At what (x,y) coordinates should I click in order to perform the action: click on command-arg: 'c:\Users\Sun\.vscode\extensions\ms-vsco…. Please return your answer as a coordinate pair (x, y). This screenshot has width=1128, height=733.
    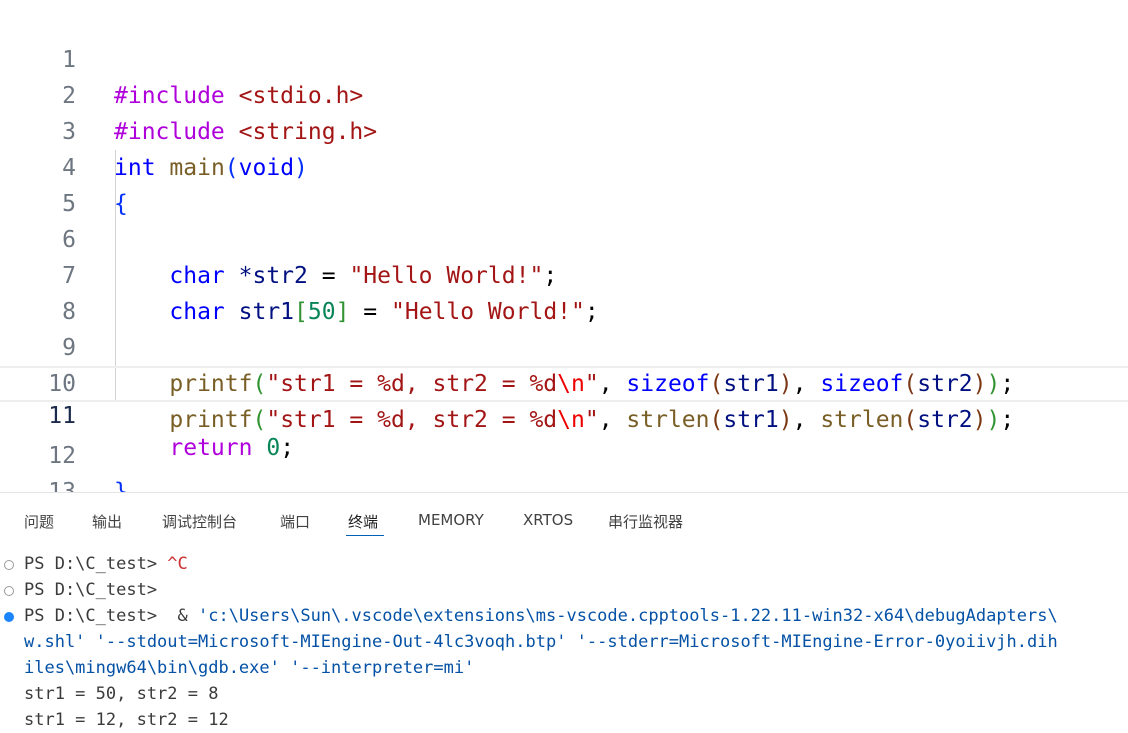
    Looking at the image, I should click on (628, 616).